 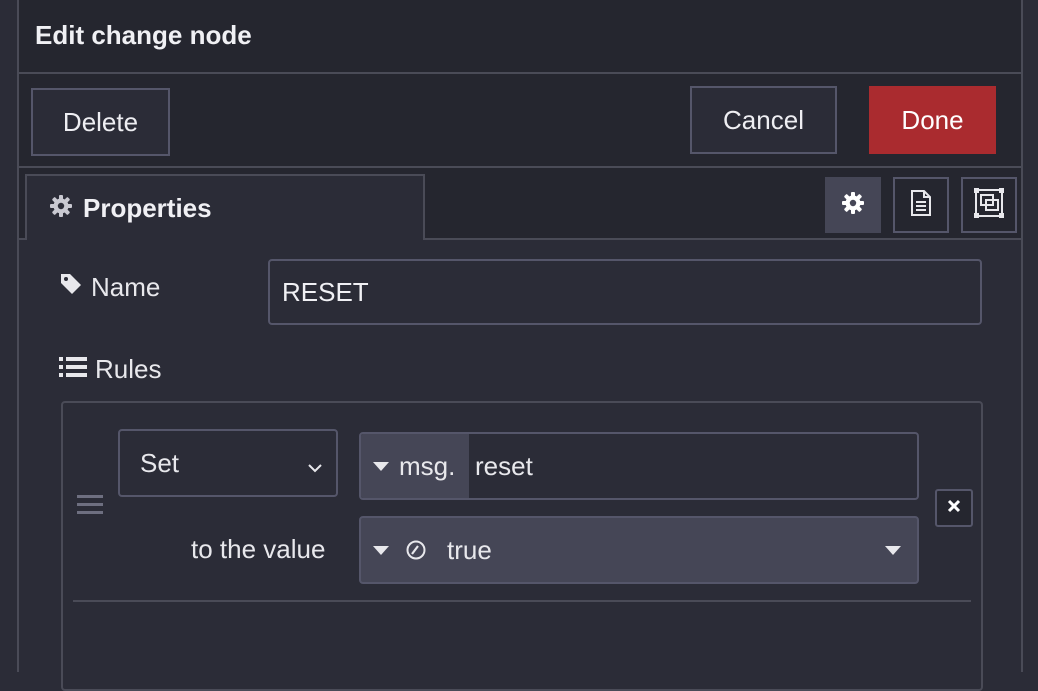 I want to click on rule-divider, so click(x=522, y=601).